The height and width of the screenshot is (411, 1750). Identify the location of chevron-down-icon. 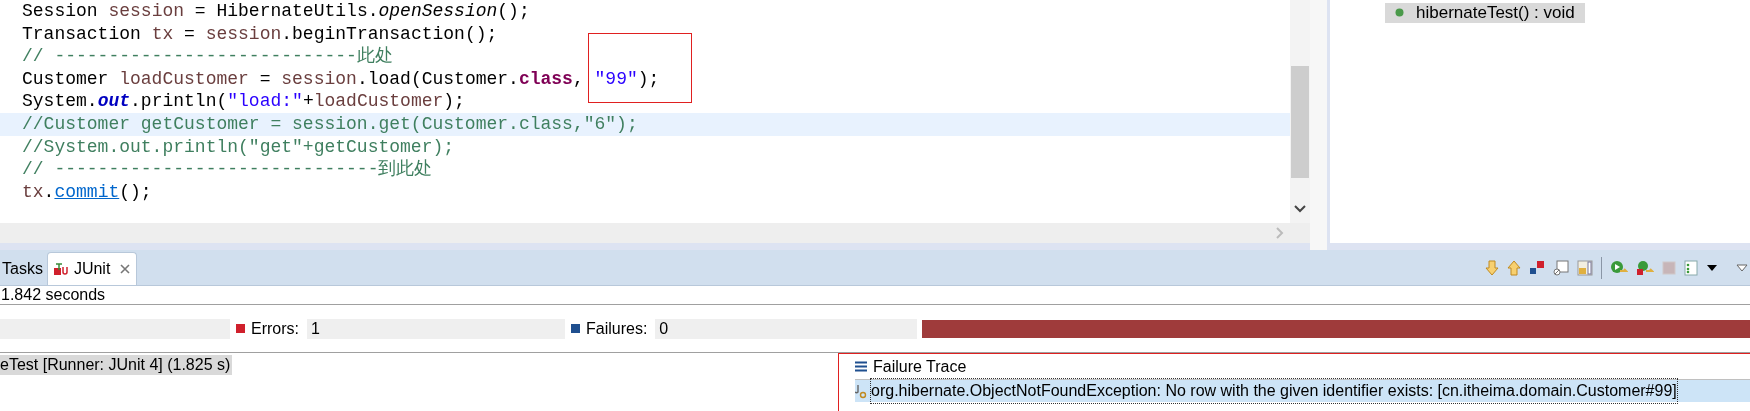
(1300, 209).